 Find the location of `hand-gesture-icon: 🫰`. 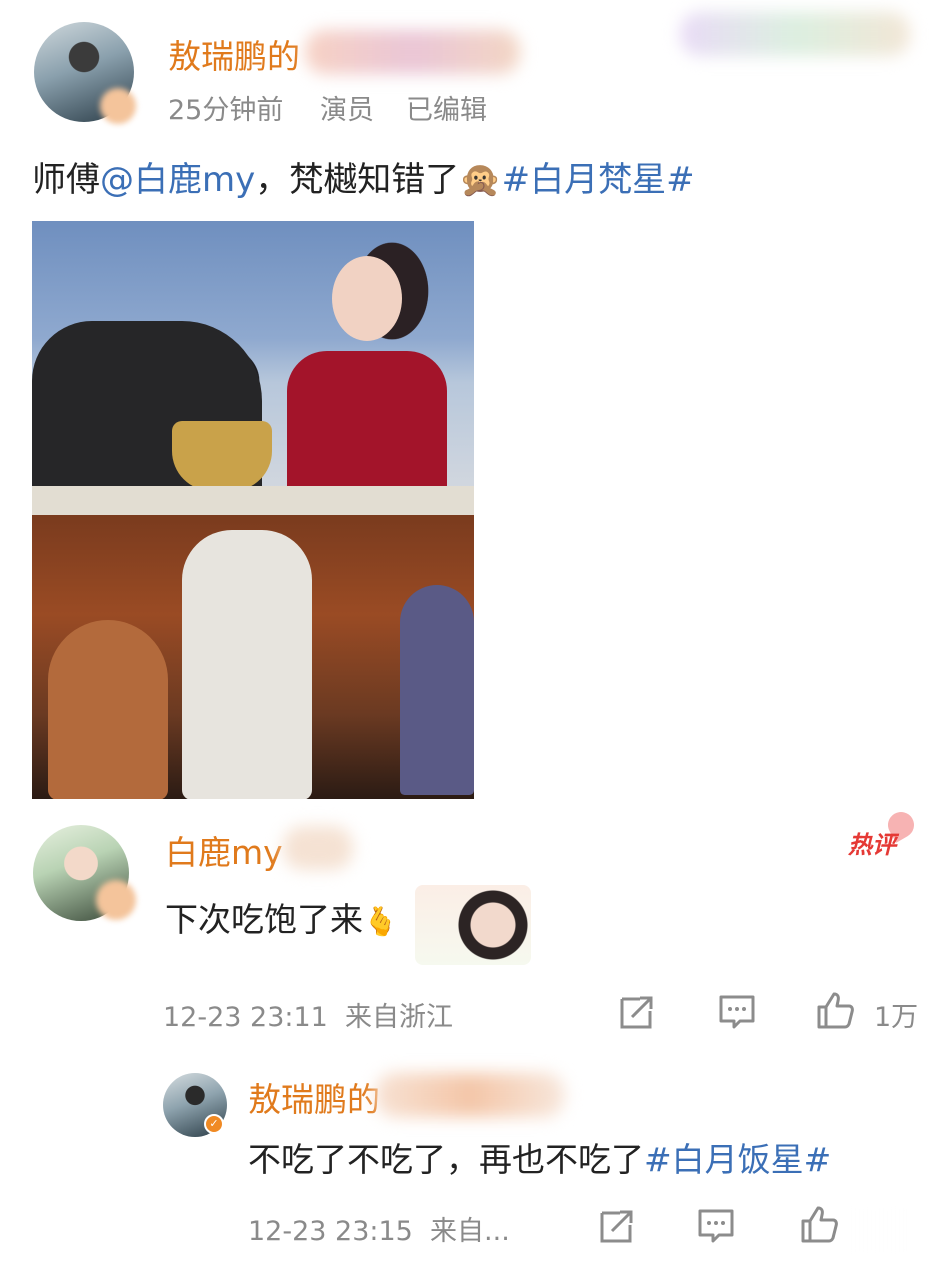

hand-gesture-icon: 🫰 is located at coordinates (380, 921).